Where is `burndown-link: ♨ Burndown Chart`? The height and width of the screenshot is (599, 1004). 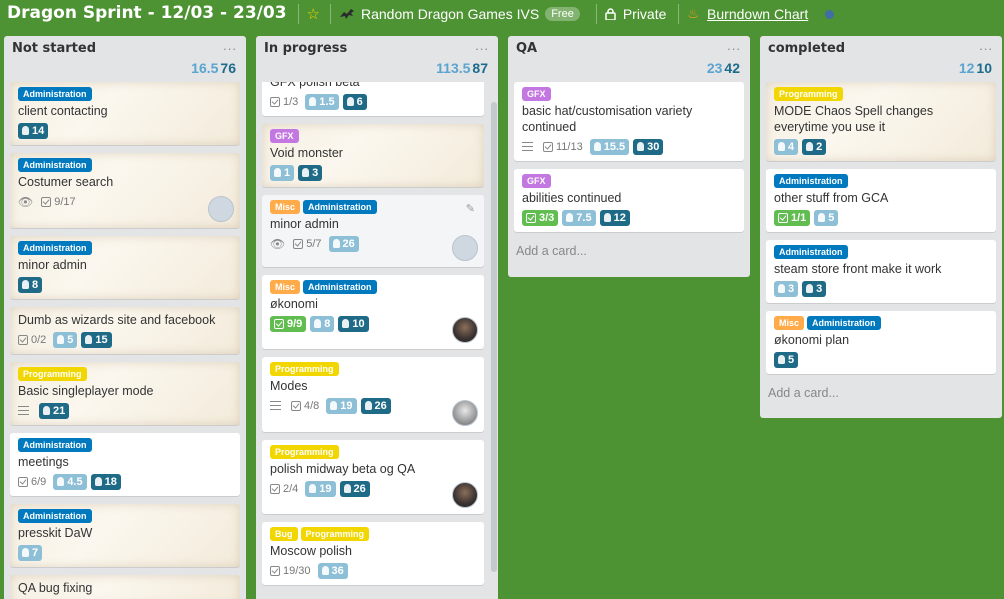
burndown-link: ♨ Burndown Chart is located at coordinates (747, 14).